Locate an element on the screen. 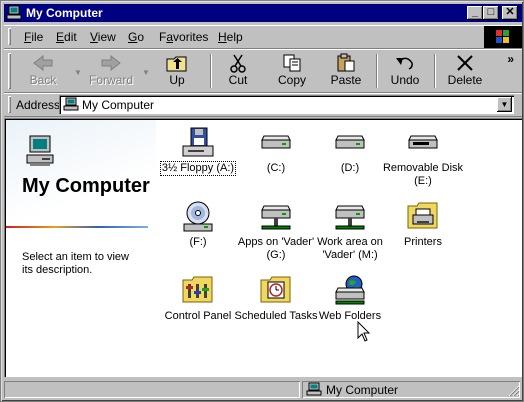 This screenshot has height=402, width=524. menu-view: View is located at coordinates (103, 37).